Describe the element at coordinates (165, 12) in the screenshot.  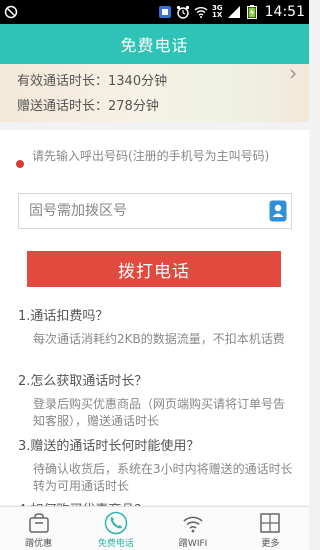
I see `app-notification-icon` at that location.